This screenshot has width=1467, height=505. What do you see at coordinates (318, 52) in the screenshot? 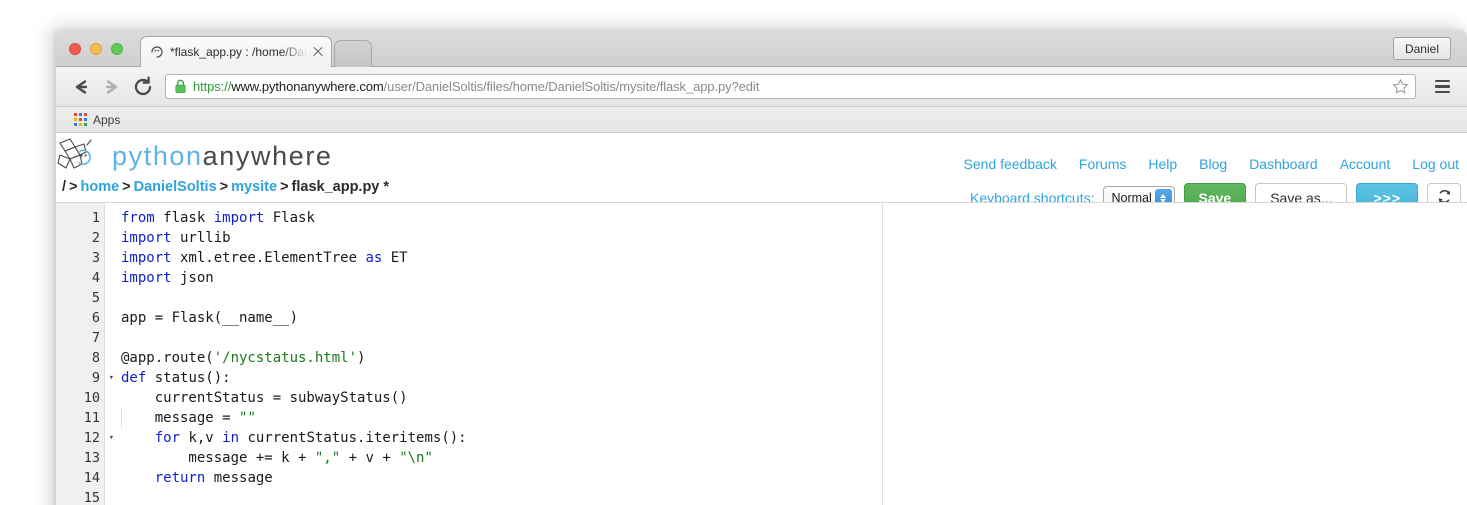
I see `close-icon` at bounding box center [318, 52].